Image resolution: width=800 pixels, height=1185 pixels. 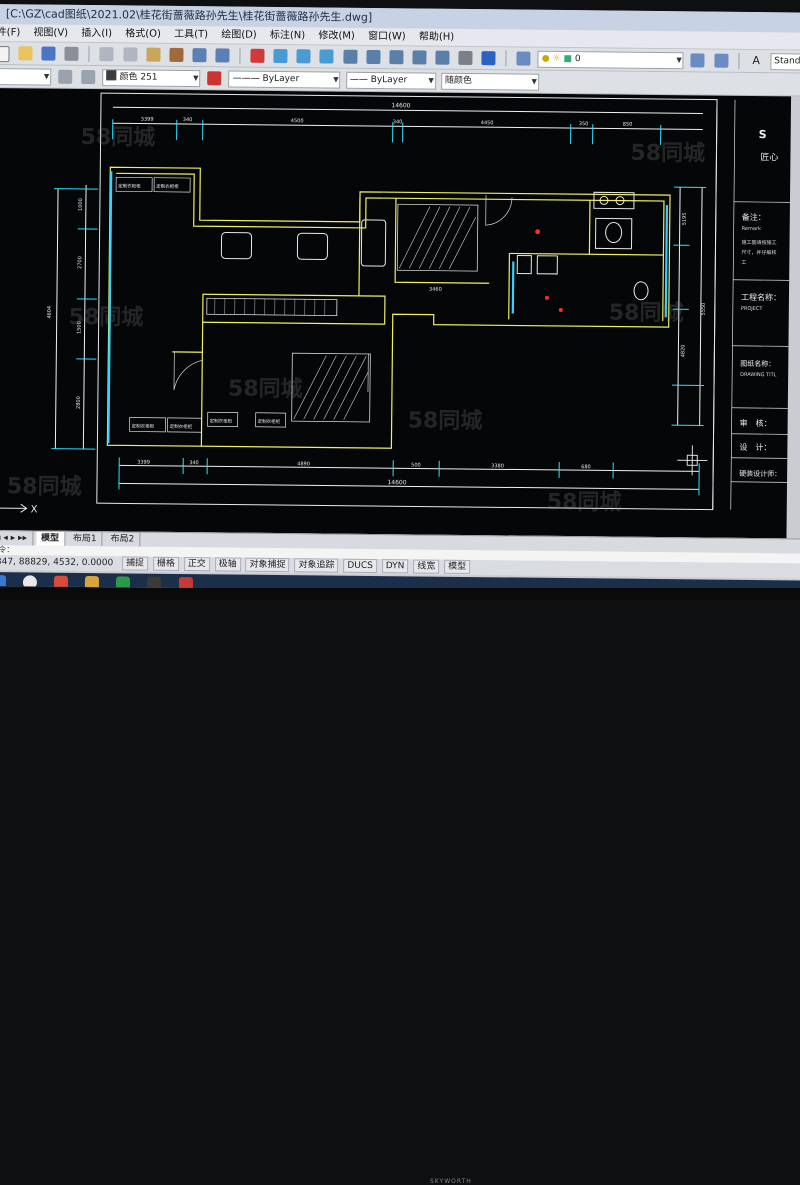 What do you see at coordinates (409, 468) in the screenshot?
I see `dim-line-bottom-detail` at bounding box center [409, 468].